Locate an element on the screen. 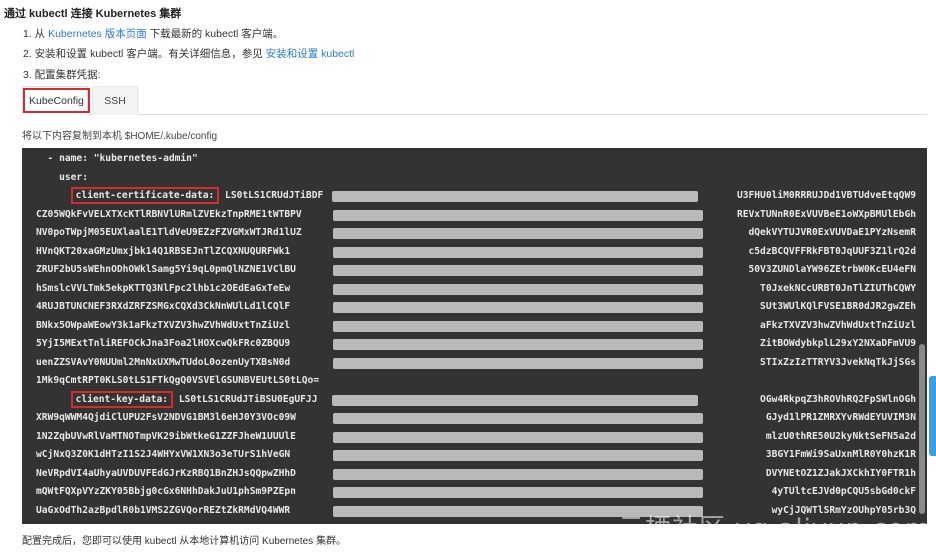 This screenshot has height=556, width=936. code-text-end: REVxTUNnR0ExVUVBeE1oWXpBMUlEbGh is located at coordinates (826, 214).